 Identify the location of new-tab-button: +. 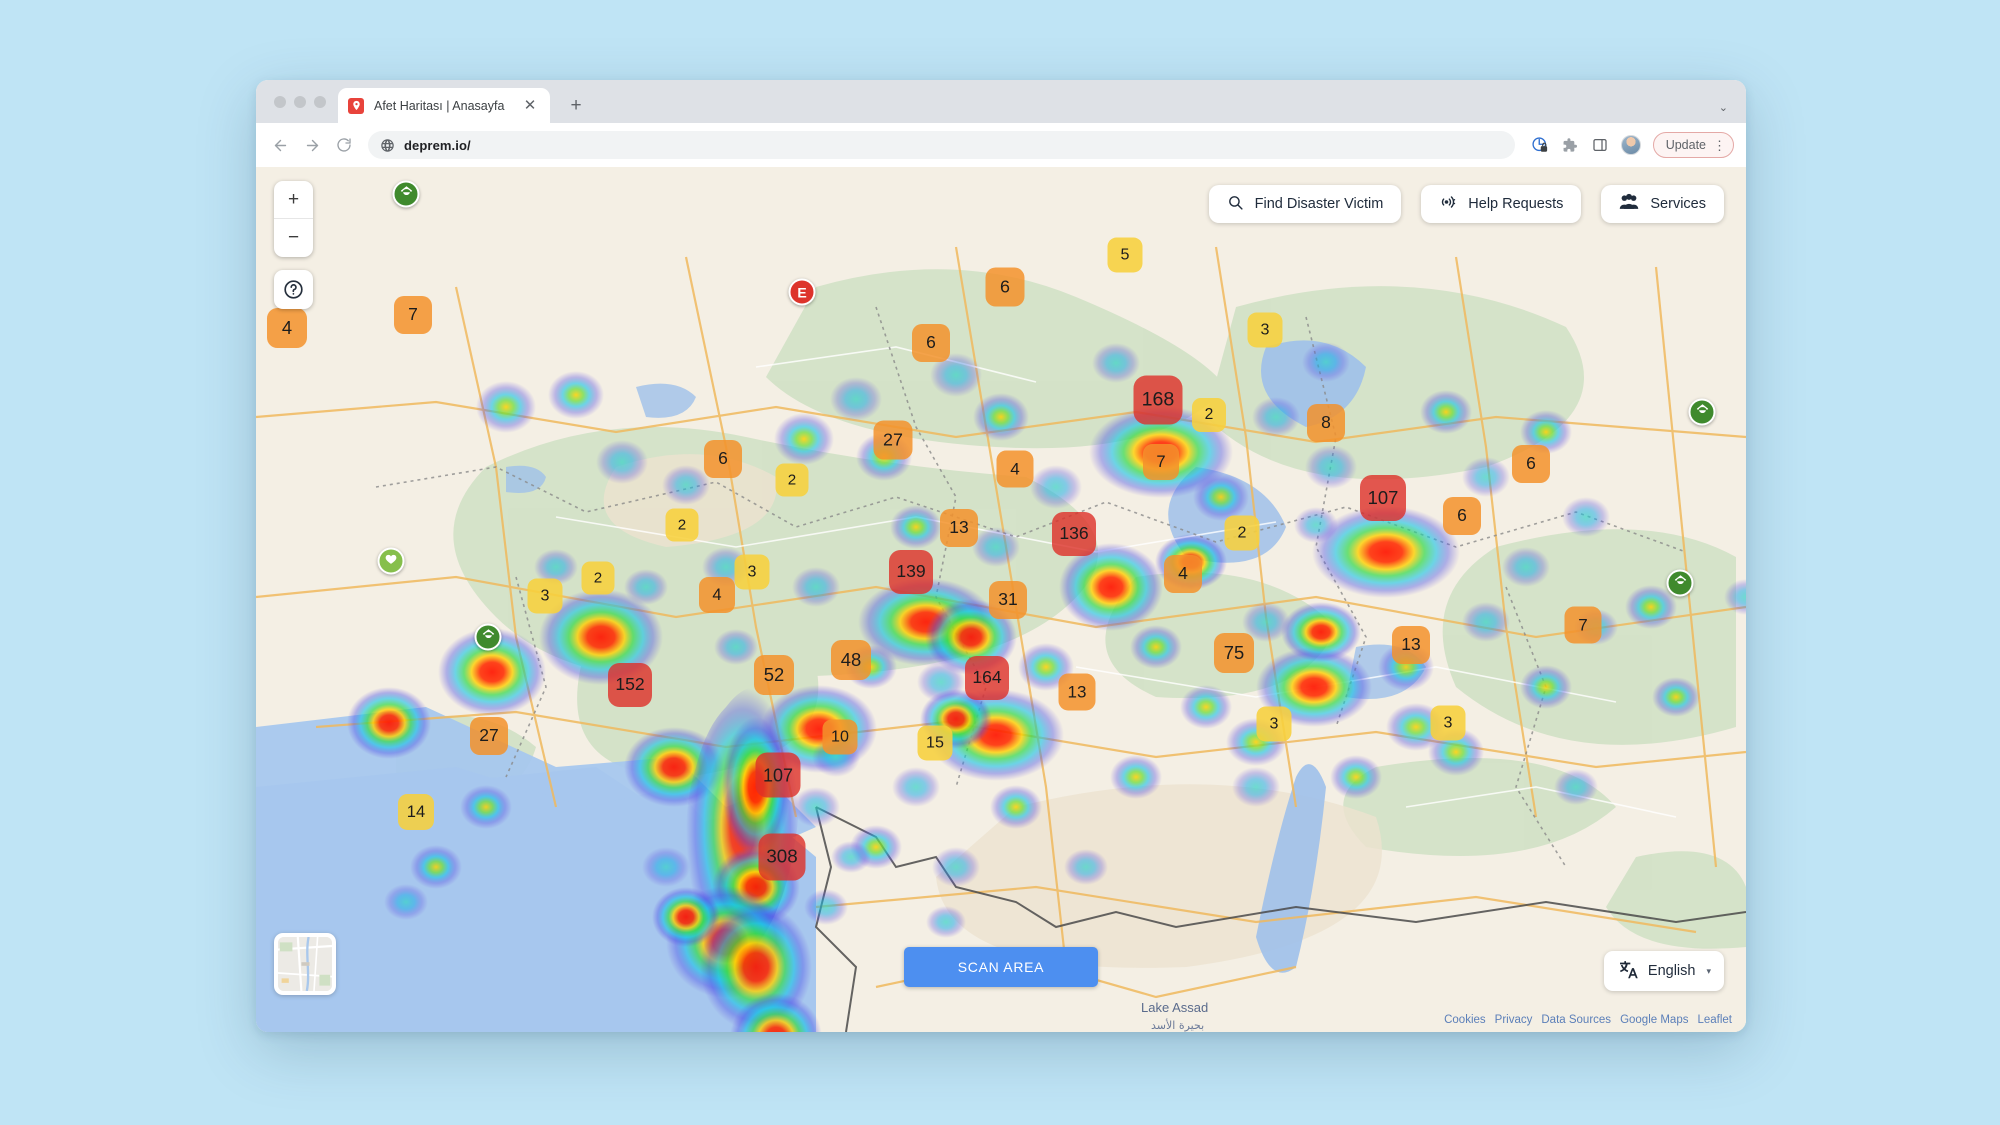
(576, 105).